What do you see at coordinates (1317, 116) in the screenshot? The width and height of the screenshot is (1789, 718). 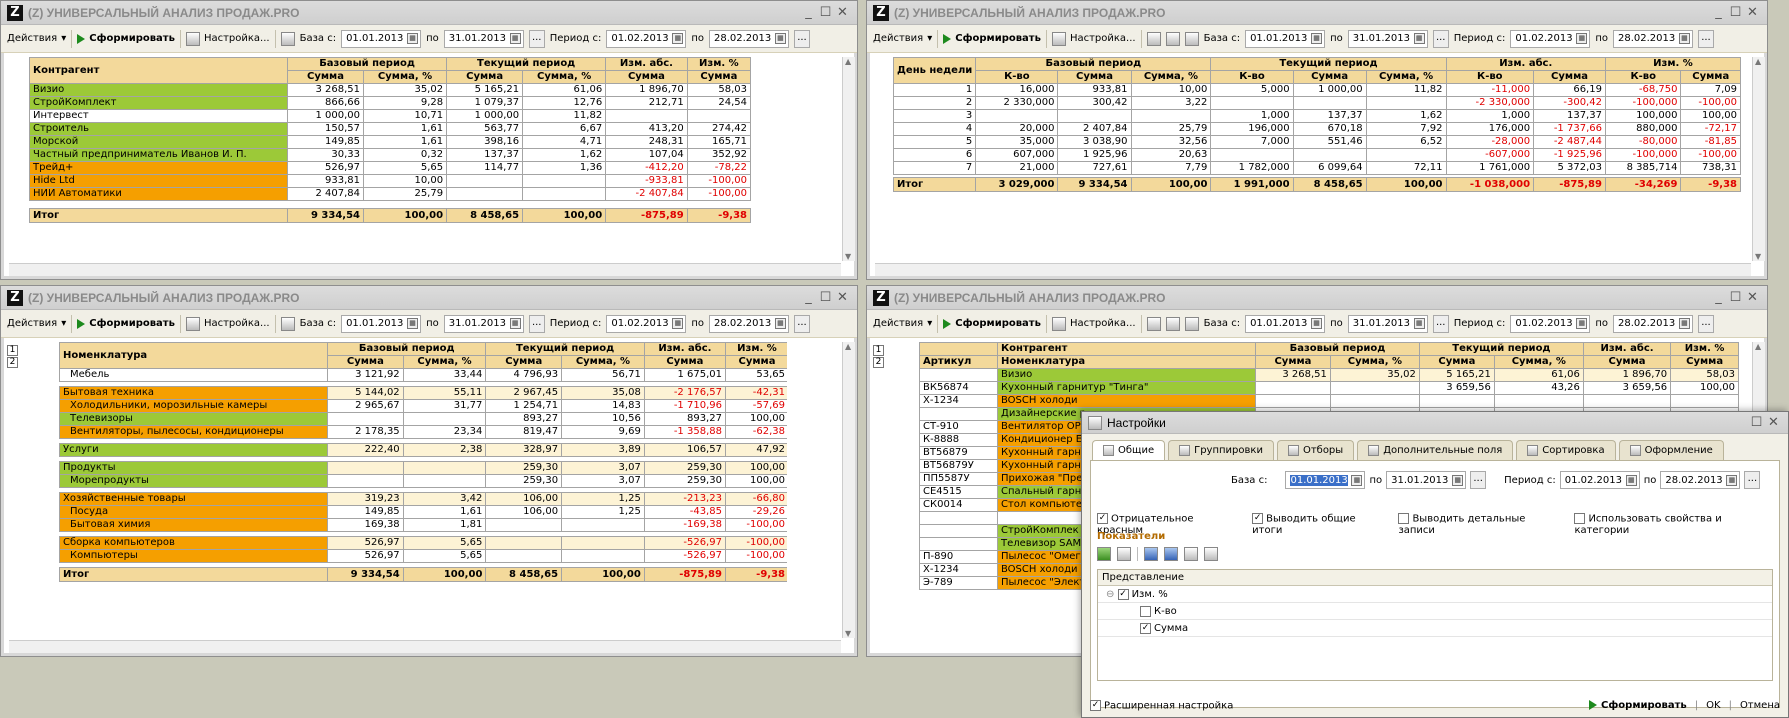 I see `table-row: 3 1,000 137,37 1,62 1,000 137,37 100,000 100,00` at bounding box center [1317, 116].